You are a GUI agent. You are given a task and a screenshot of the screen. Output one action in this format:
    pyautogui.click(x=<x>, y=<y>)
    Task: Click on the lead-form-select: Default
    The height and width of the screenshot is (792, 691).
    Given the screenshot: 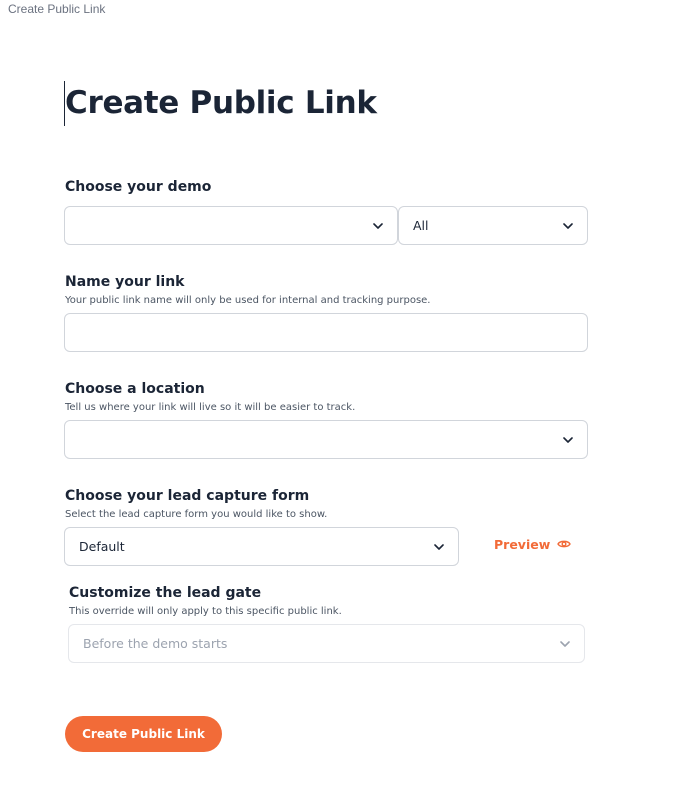 What is the action you would take?
    pyautogui.click(x=261, y=546)
    